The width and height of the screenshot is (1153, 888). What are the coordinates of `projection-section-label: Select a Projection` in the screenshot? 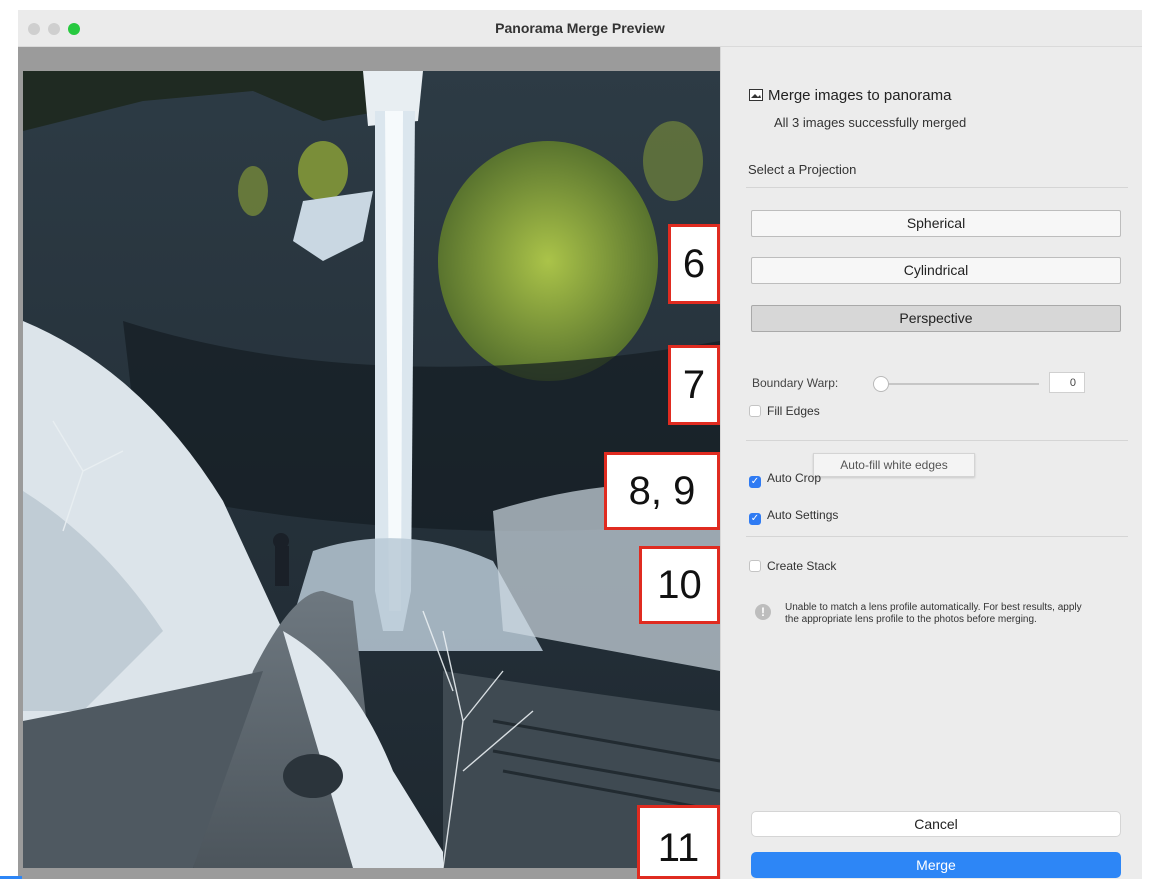 It's located at (802, 169).